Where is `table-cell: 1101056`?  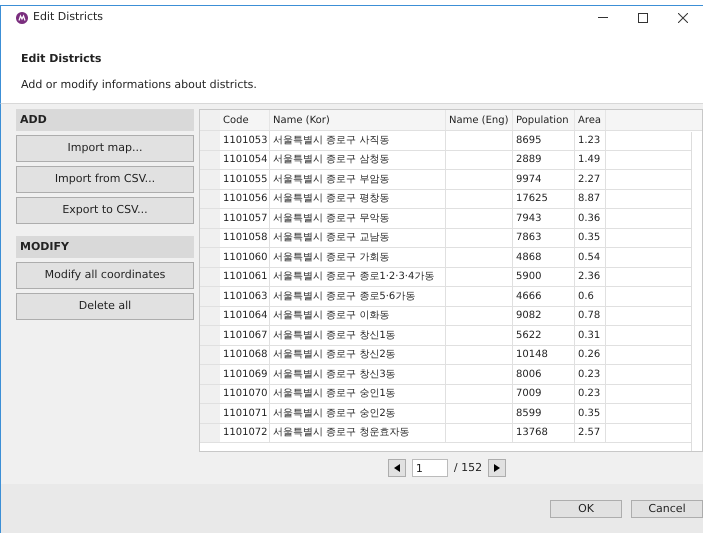
table-cell: 1101056 is located at coordinates (245, 199).